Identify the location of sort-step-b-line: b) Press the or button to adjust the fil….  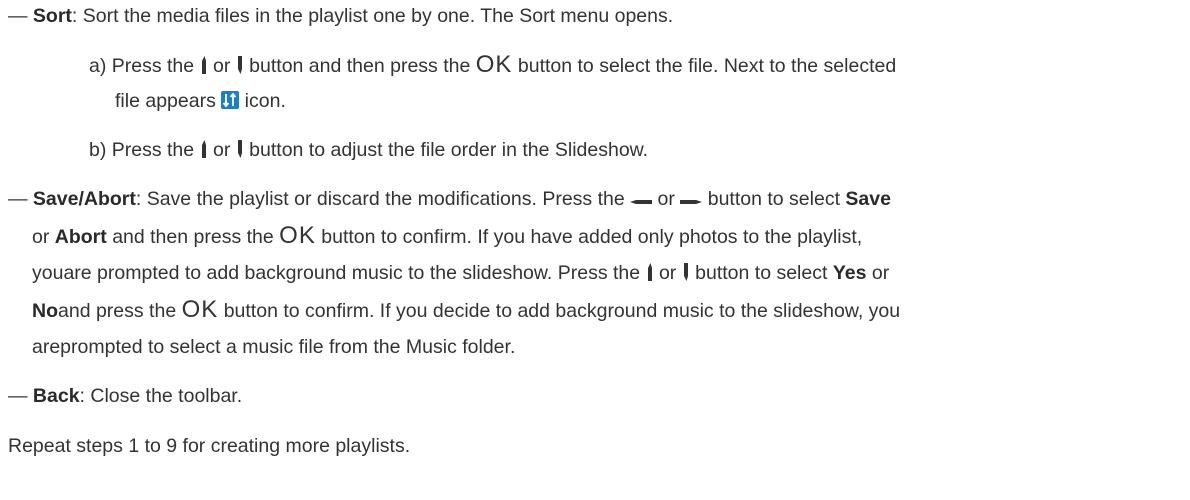
(368, 150).